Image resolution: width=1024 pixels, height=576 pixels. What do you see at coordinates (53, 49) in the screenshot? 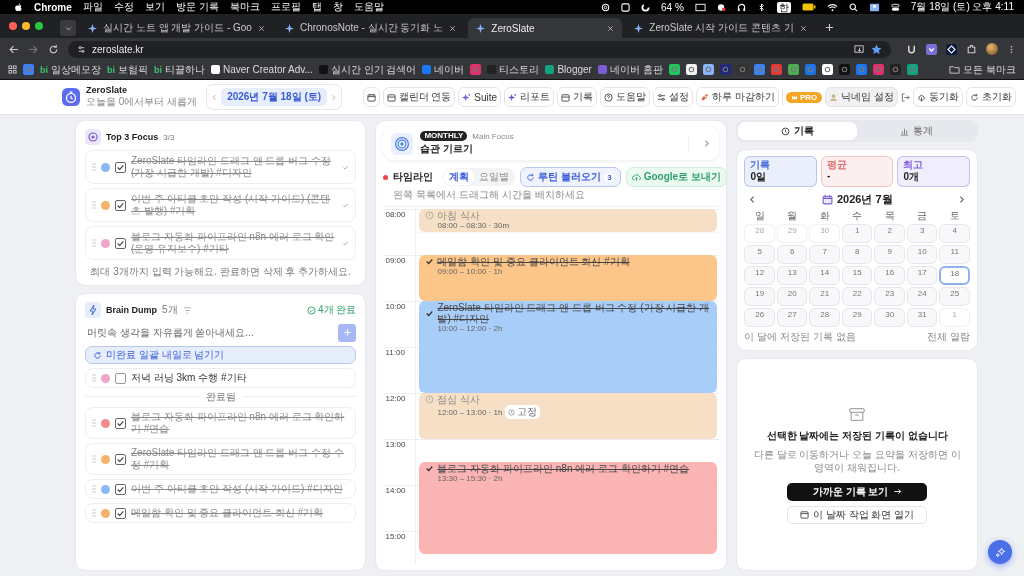
I see `reload-icon` at bounding box center [53, 49].